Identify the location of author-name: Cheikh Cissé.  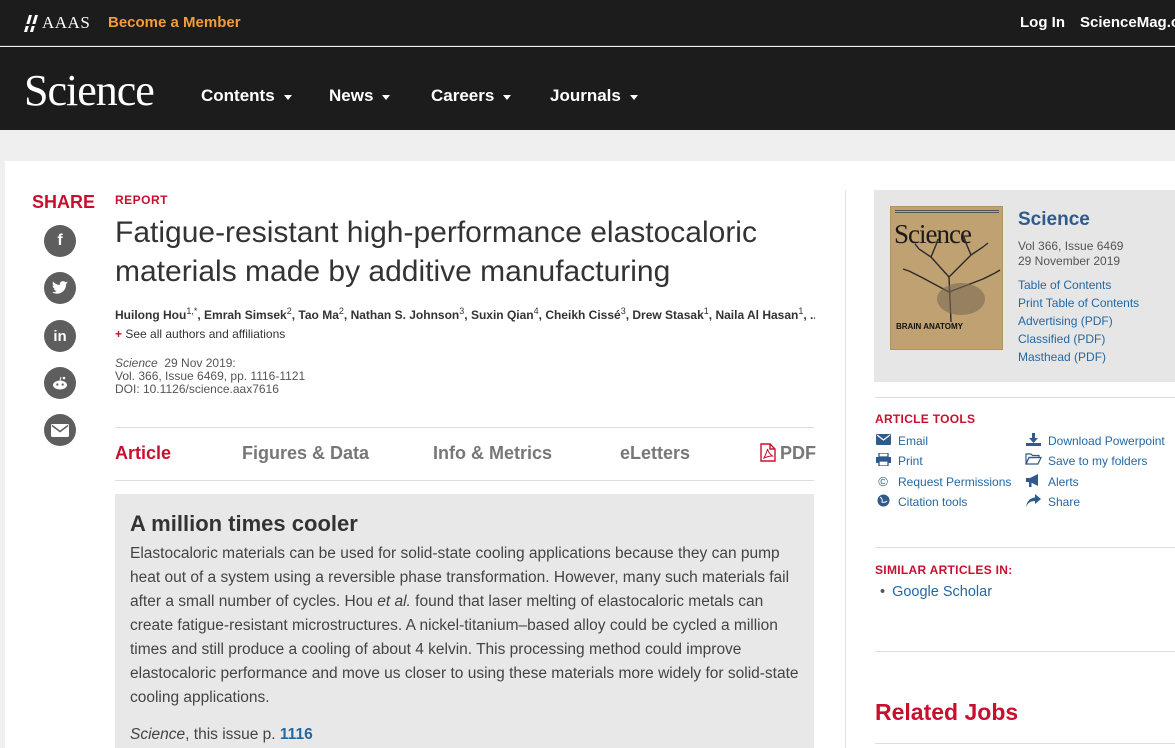
(582, 315).